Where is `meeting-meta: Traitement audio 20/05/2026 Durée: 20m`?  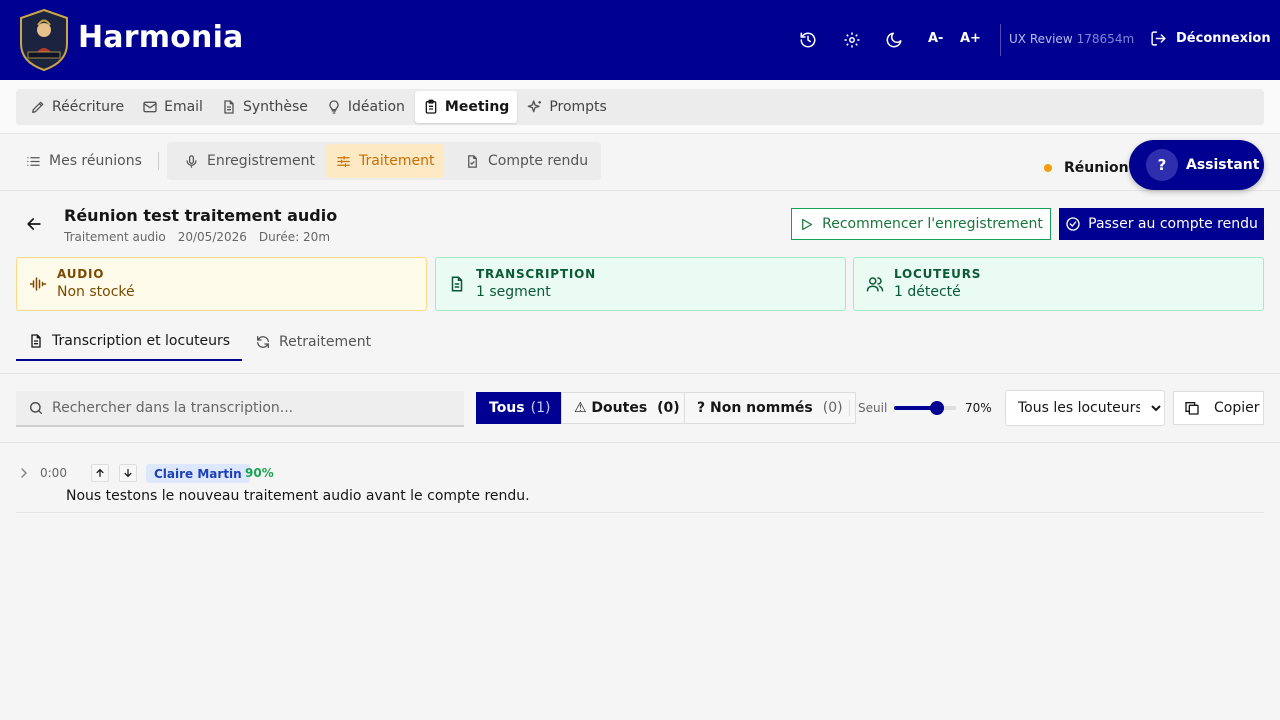 meeting-meta: Traitement audio 20/05/2026 Durée: 20m is located at coordinates (197, 237).